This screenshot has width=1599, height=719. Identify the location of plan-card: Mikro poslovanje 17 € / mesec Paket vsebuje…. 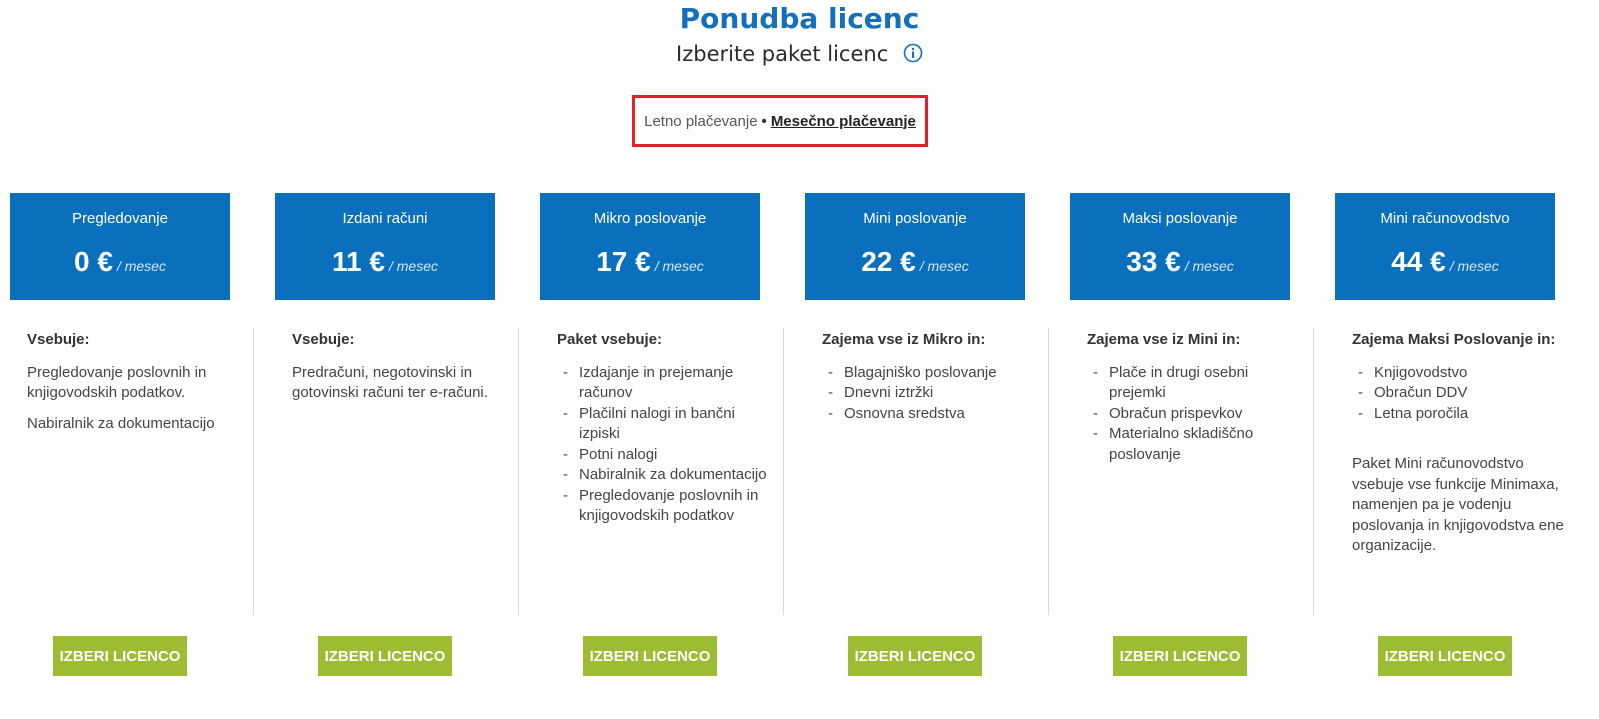
(661, 443).